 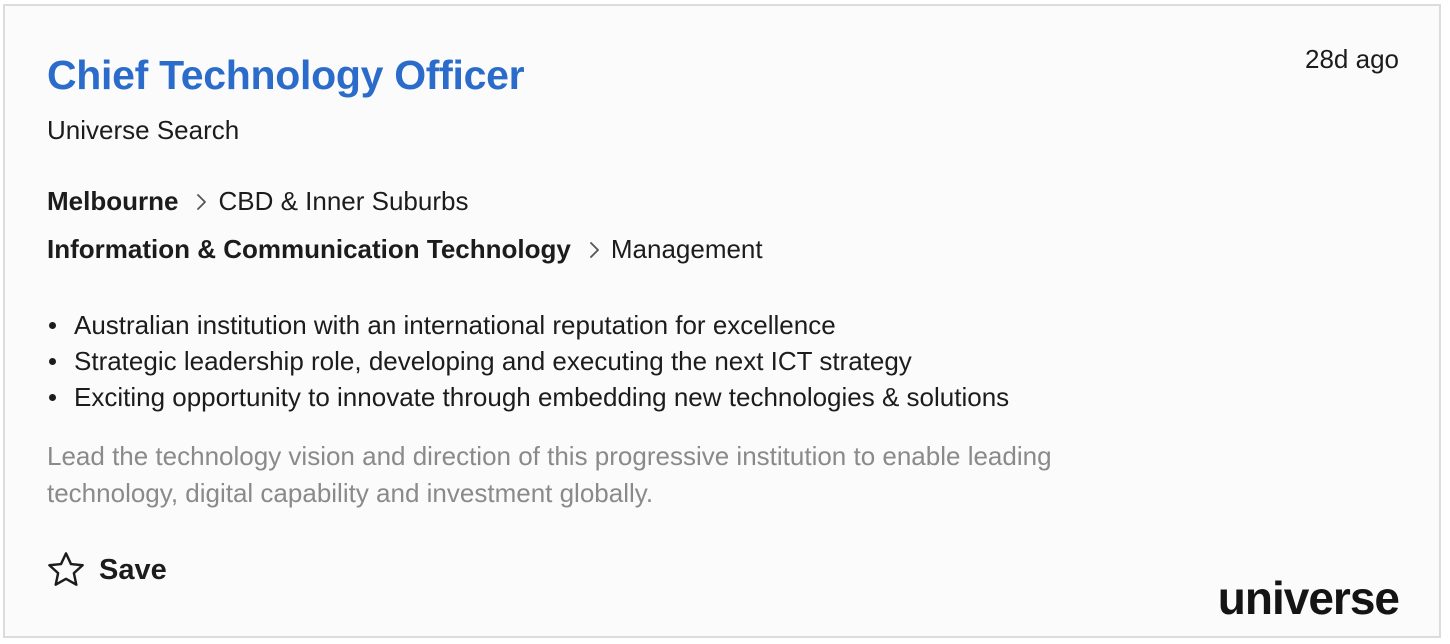 What do you see at coordinates (1308, 598) in the screenshot?
I see `company-logo: universe` at bounding box center [1308, 598].